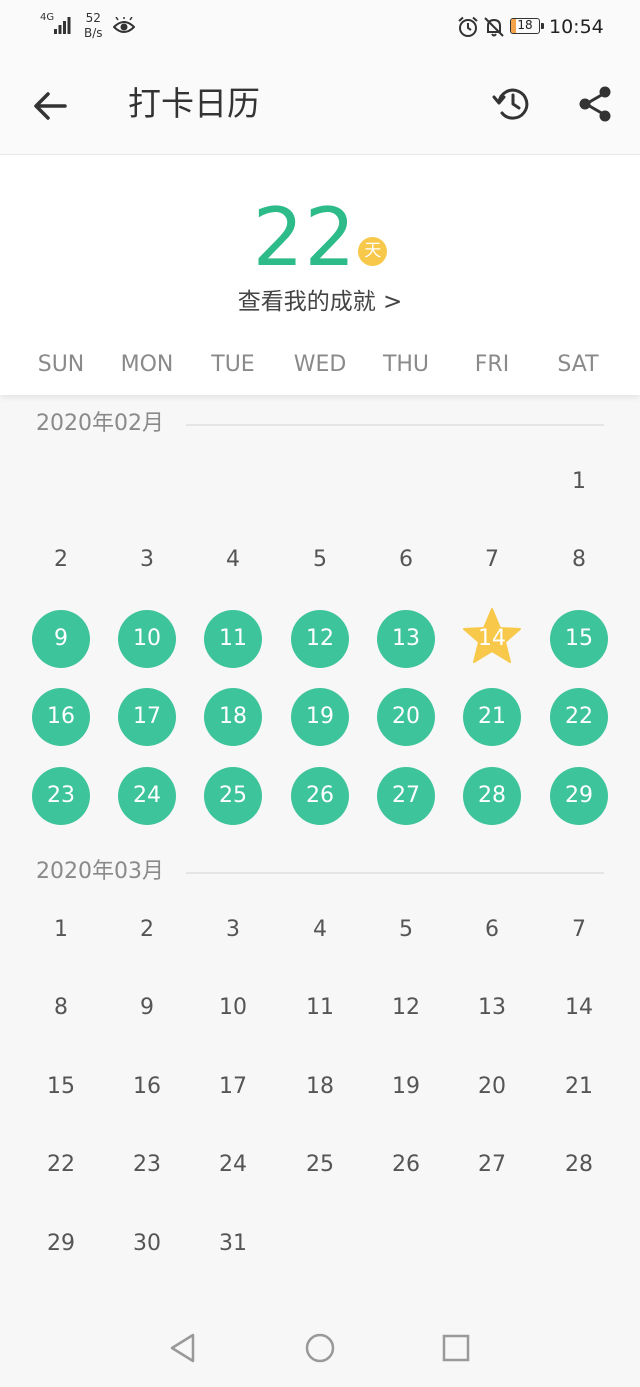 The image size is (640, 1387). What do you see at coordinates (320, 1165) in the screenshot?
I see `calendar-day: 25` at bounding box center [320, 1165].